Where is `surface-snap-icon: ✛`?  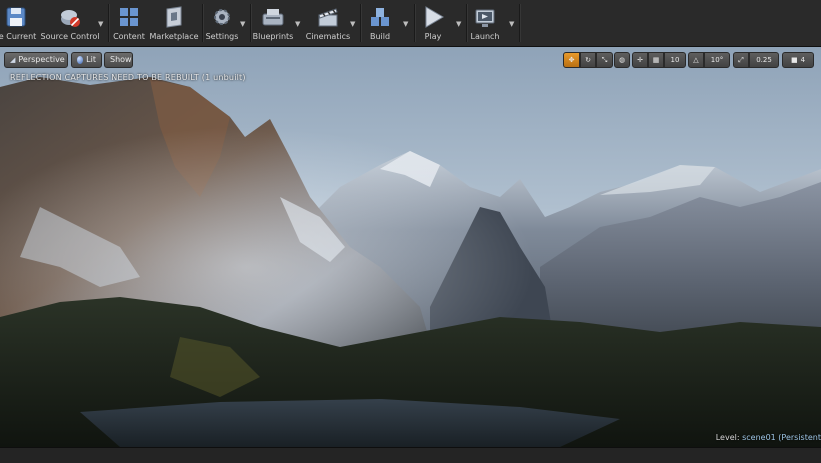 surface-snap-icon: ✛ is located at coordinates (640, 60).